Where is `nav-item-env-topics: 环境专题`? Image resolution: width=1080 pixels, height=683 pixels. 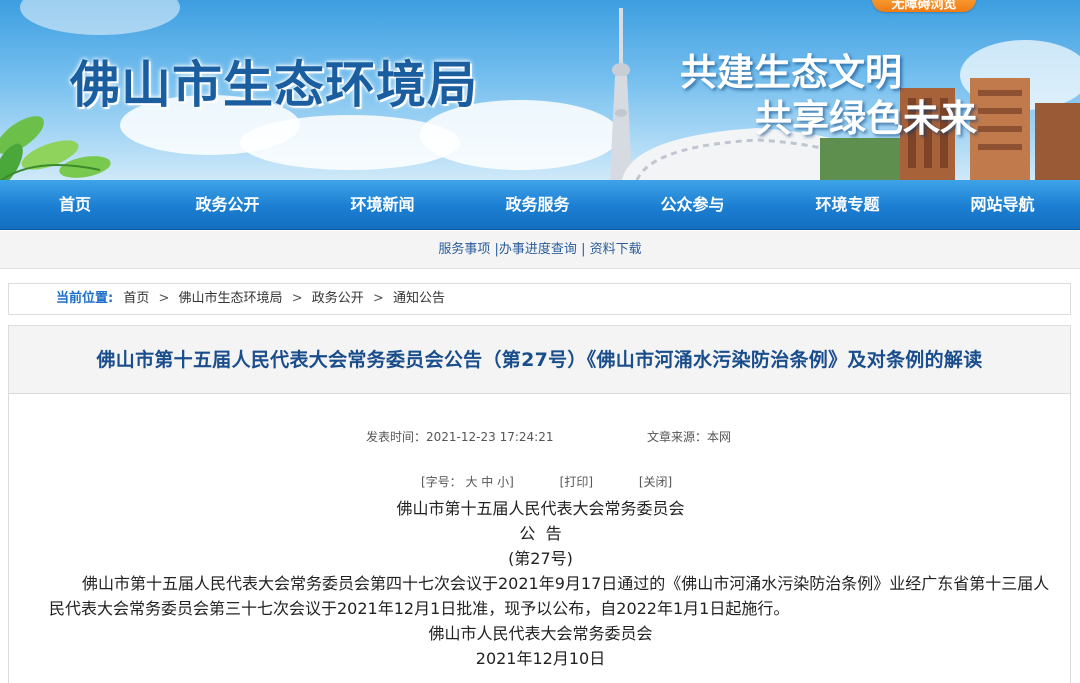
nav-item-env-topics: 环境专题 is located at coordinates (847, 204).